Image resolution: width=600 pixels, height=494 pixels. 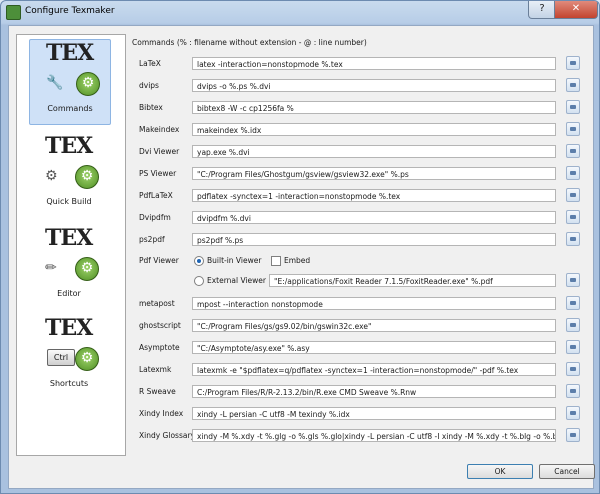 I want to click on makeindex-browse-button, so click(x=573, y=129).